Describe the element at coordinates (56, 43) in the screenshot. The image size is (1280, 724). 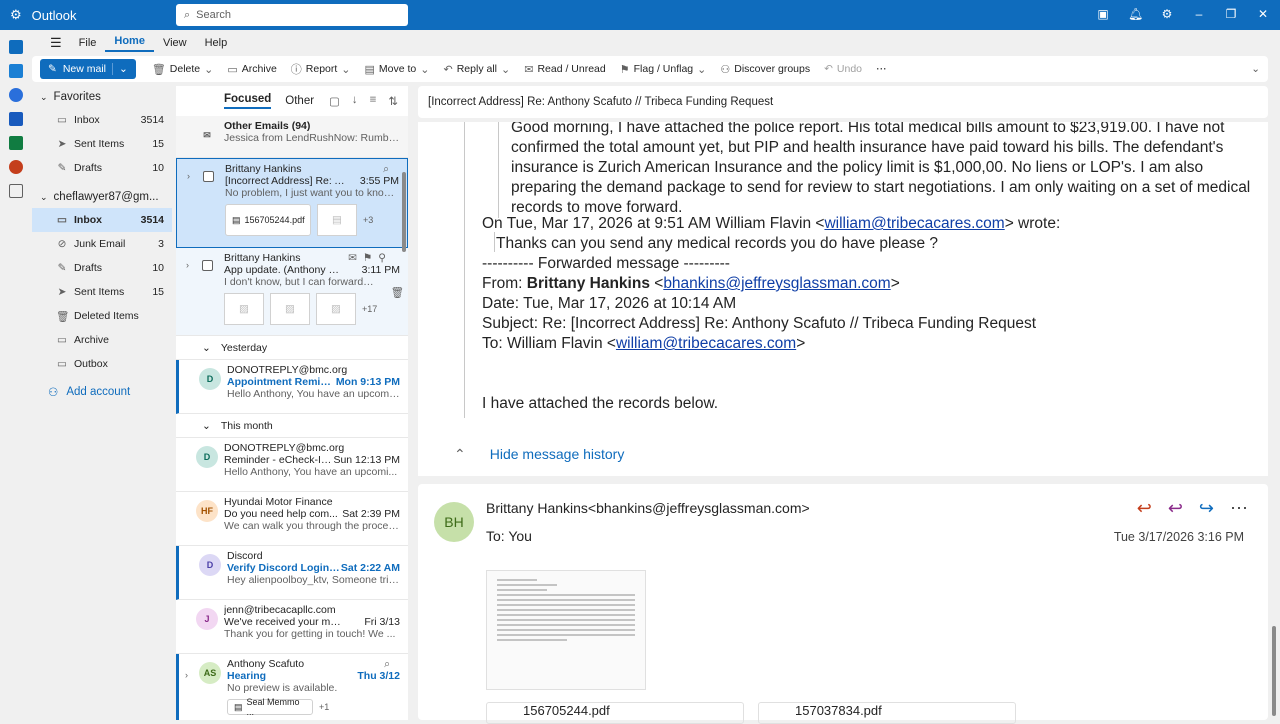
I see `hamburger-icon: ☰` at that location.